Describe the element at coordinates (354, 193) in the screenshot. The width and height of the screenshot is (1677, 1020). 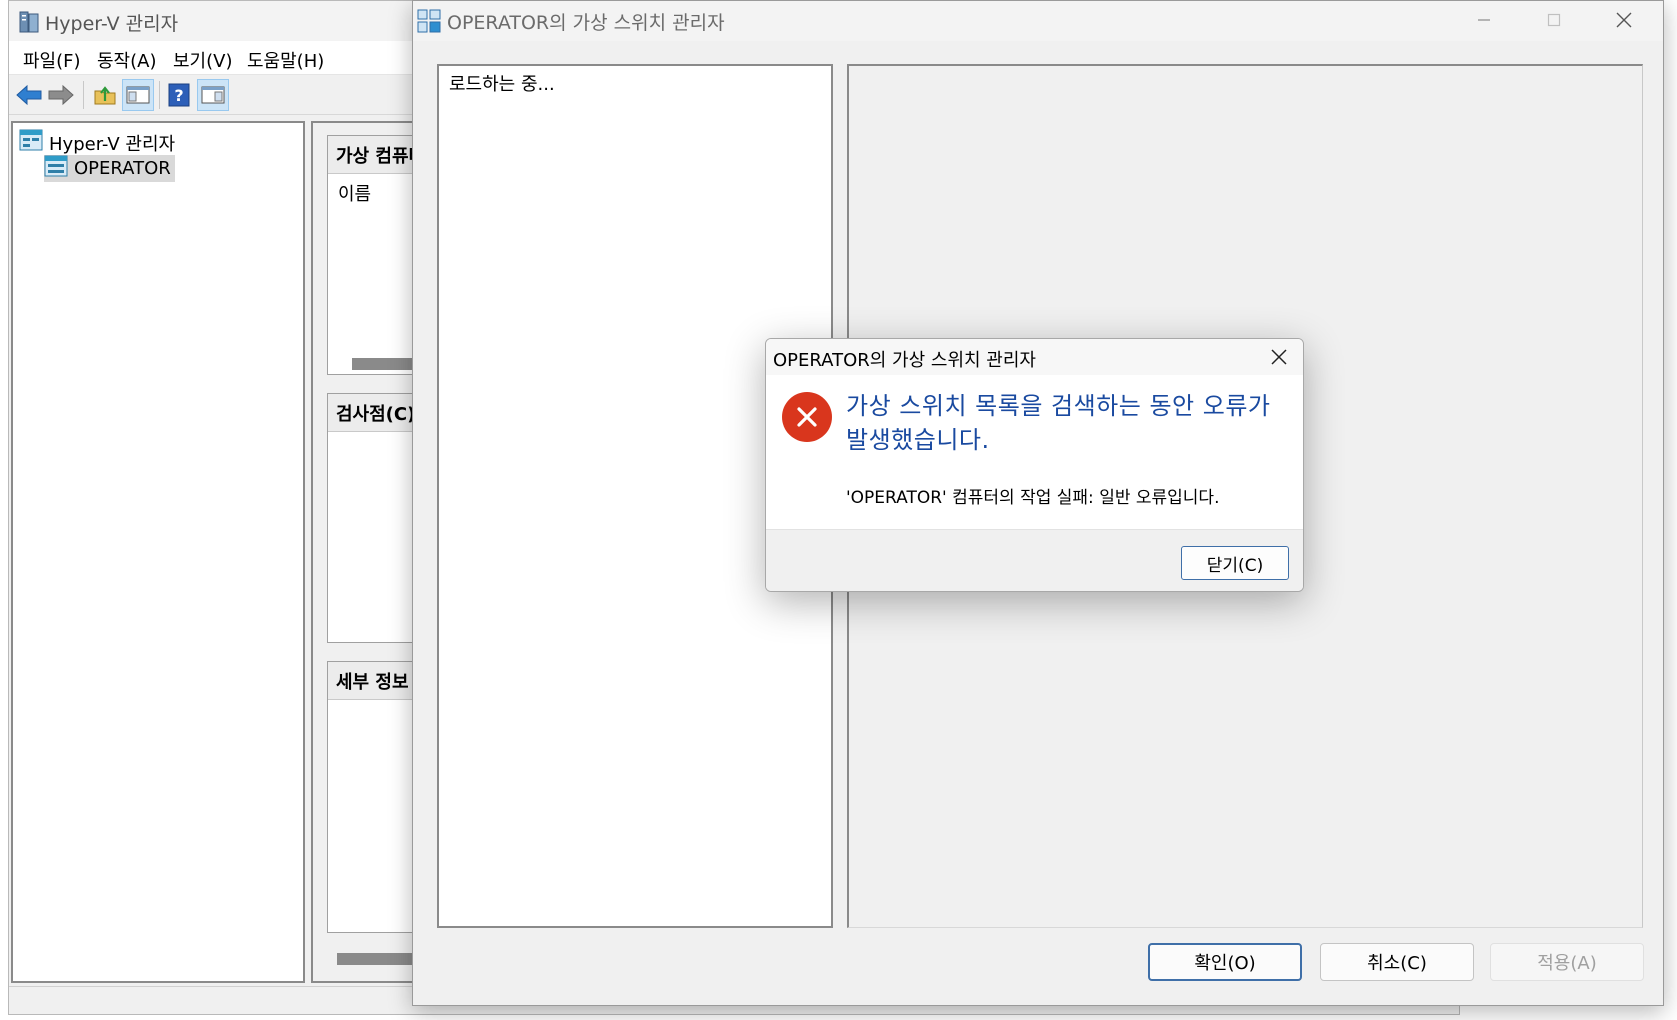
I see `column-name-header: 이름` at that location.